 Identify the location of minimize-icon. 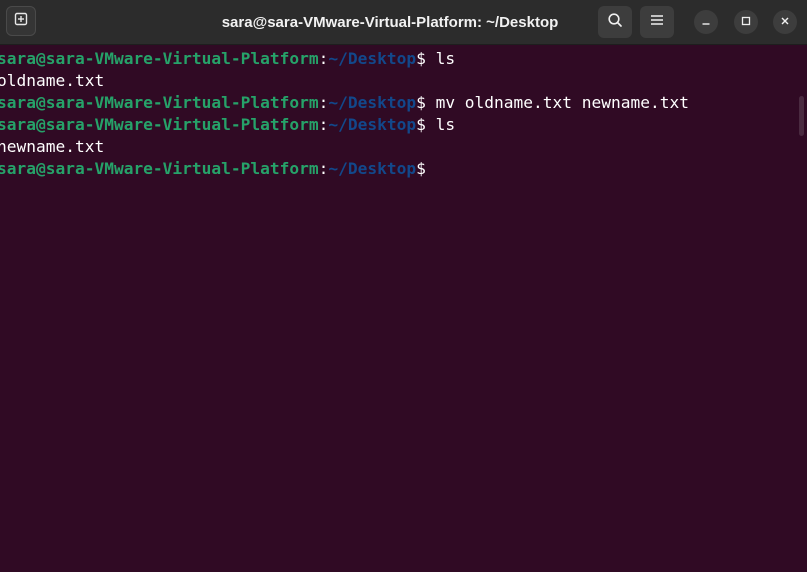
(706, 22).